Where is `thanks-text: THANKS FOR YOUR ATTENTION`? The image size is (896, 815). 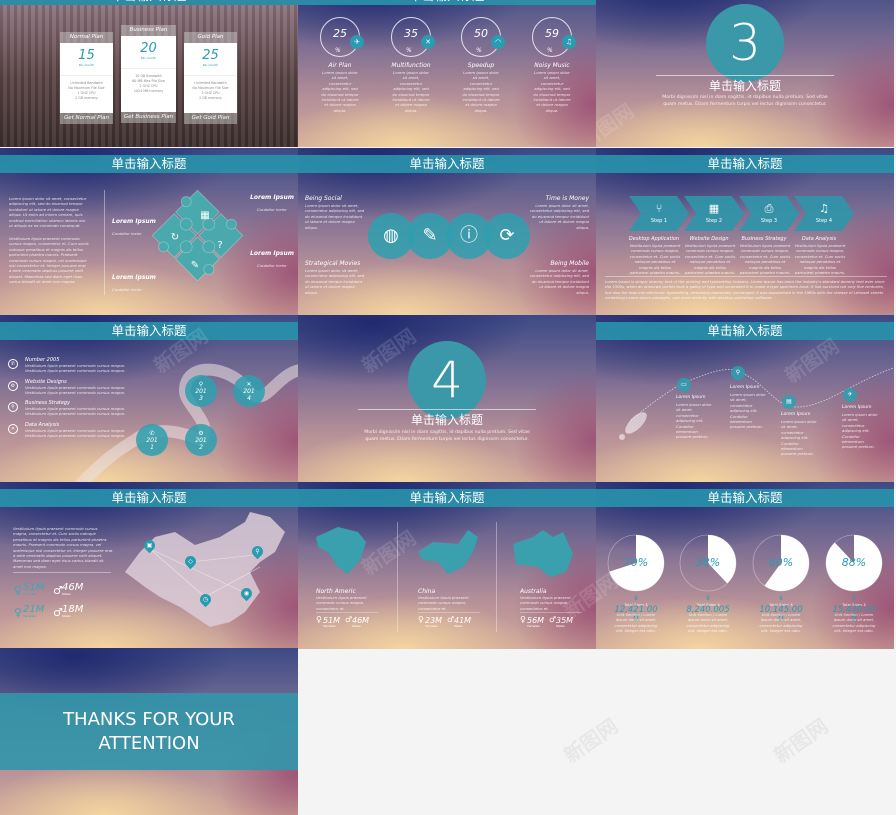 thanks-text: THANKS FOR YOUR ATTENTION is located at coordinates (149, 732).